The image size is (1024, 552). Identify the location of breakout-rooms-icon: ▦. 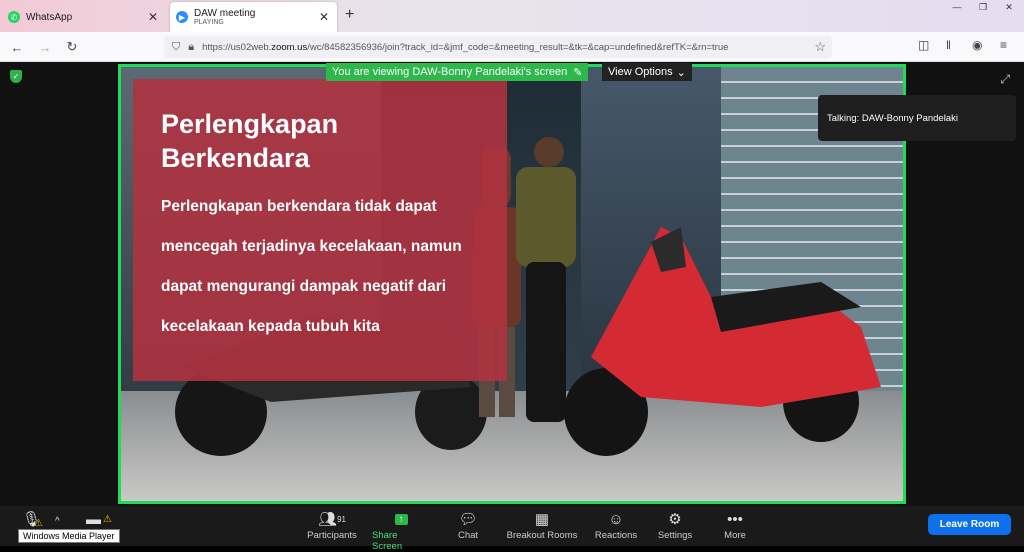
(542, 519).